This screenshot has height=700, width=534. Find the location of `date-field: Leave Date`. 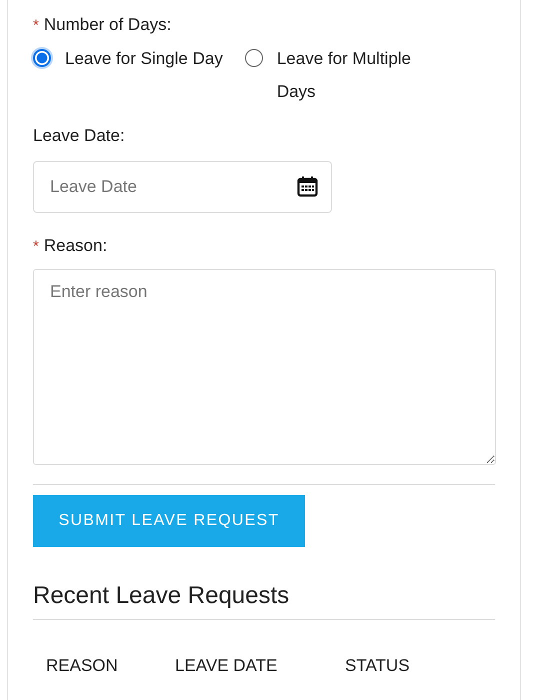

date-field: Leave Date is located at coordinates (182, 187).